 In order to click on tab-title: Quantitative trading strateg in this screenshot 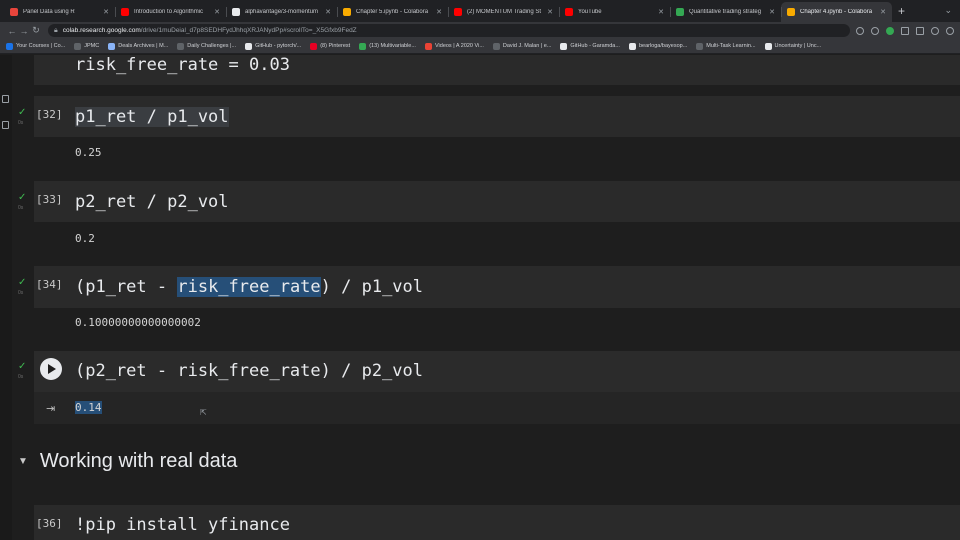, I will do `click(725, 12)`.